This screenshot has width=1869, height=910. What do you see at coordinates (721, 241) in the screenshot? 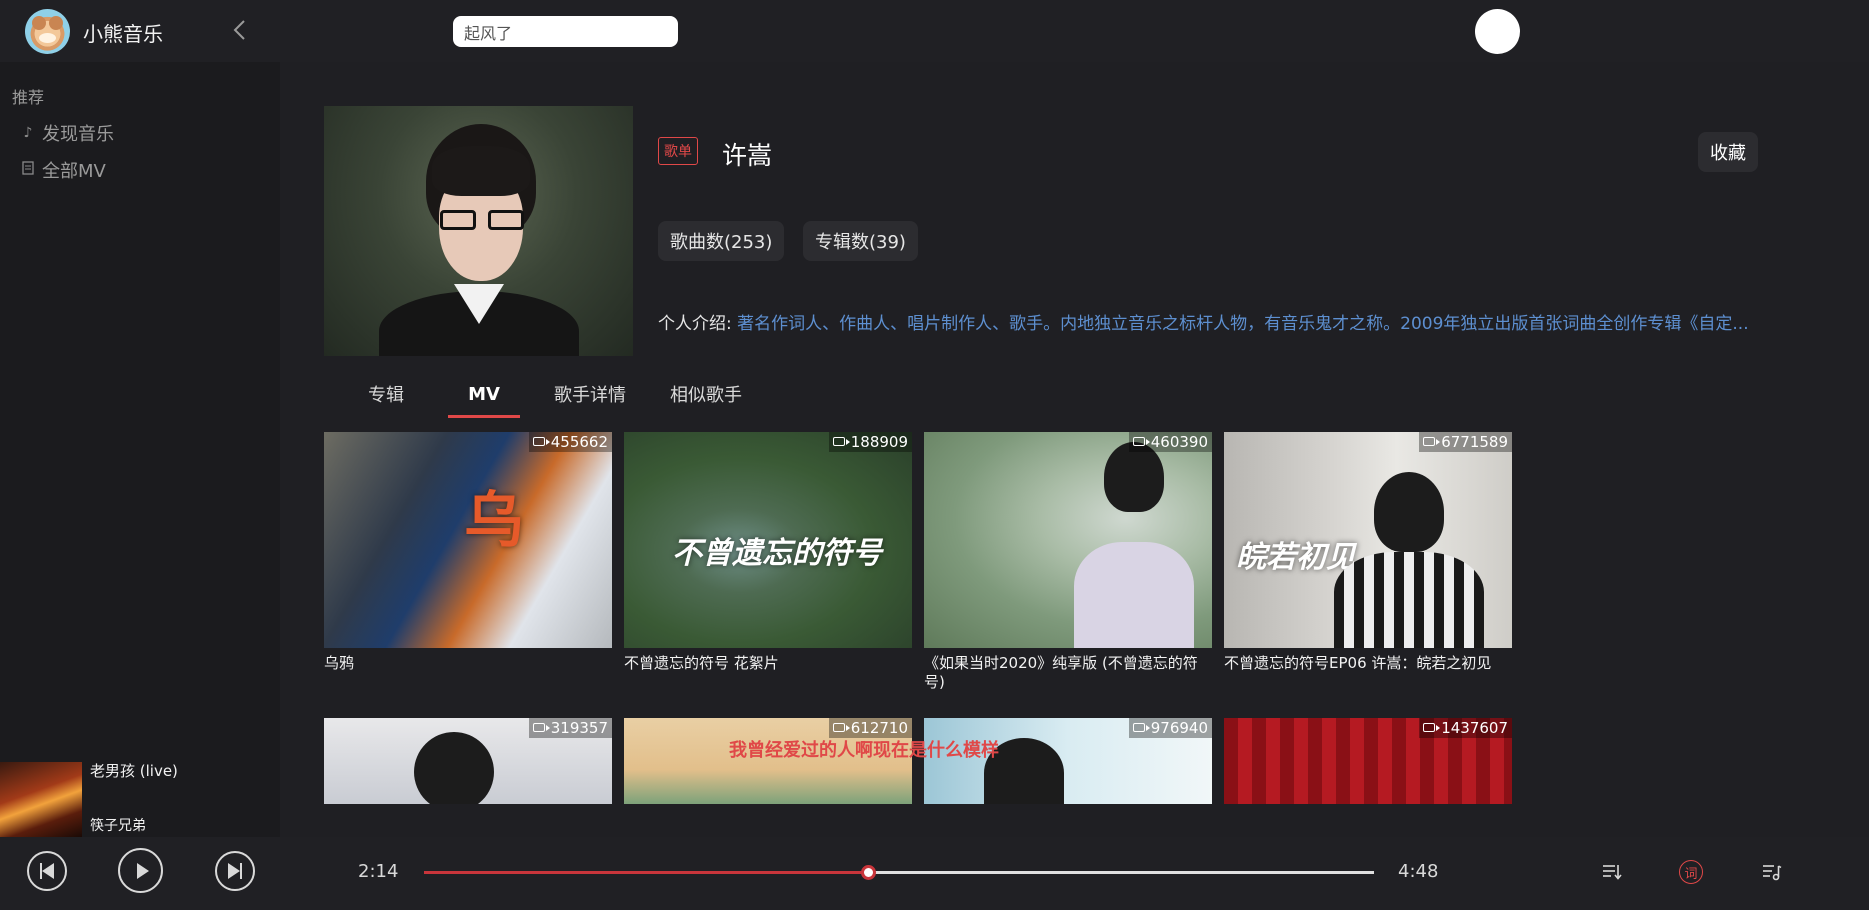
I see `song-count-button: 歌曲数(253)` at bounding box center [721, 241].